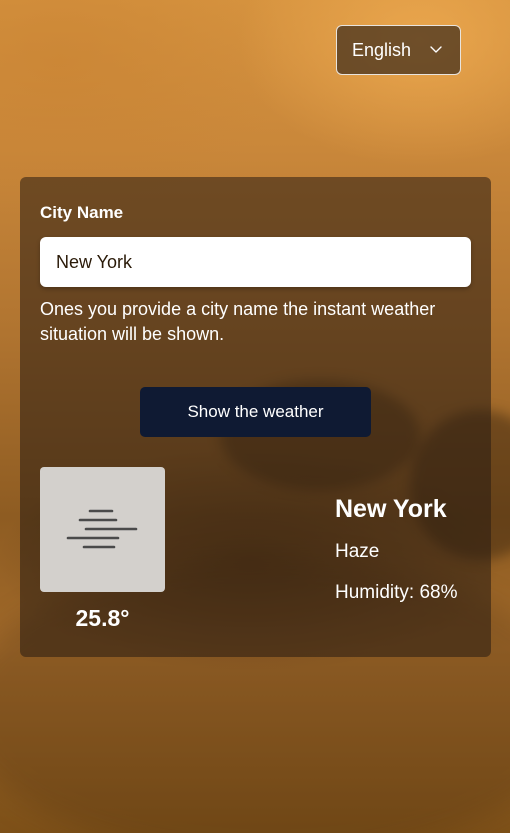 The height and width of the screenshot is (833, 510). Describe the element at coordinates (255, 412) in the screenshot. I see `show-weather-button: Show the weather` at that location.